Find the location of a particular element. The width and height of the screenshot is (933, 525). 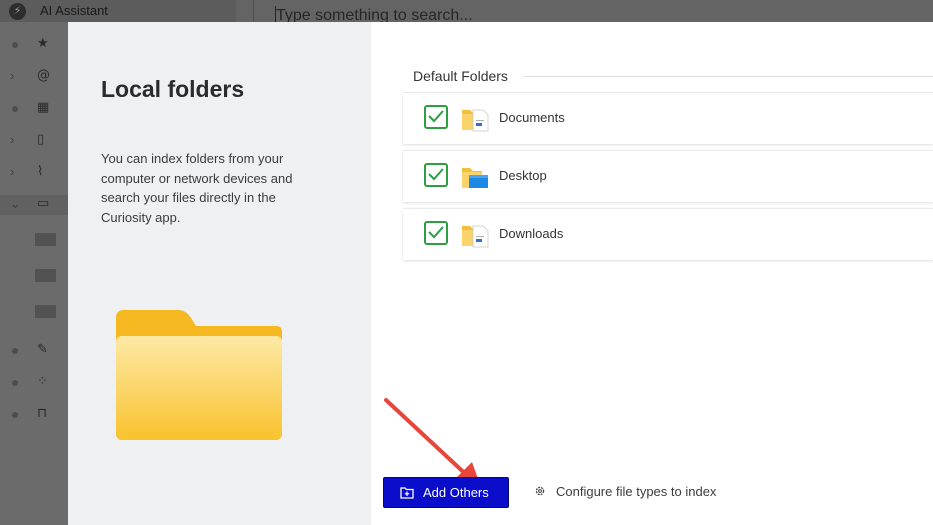

sidebar-item-favorites: ★ is located at coordinates (34, 45).